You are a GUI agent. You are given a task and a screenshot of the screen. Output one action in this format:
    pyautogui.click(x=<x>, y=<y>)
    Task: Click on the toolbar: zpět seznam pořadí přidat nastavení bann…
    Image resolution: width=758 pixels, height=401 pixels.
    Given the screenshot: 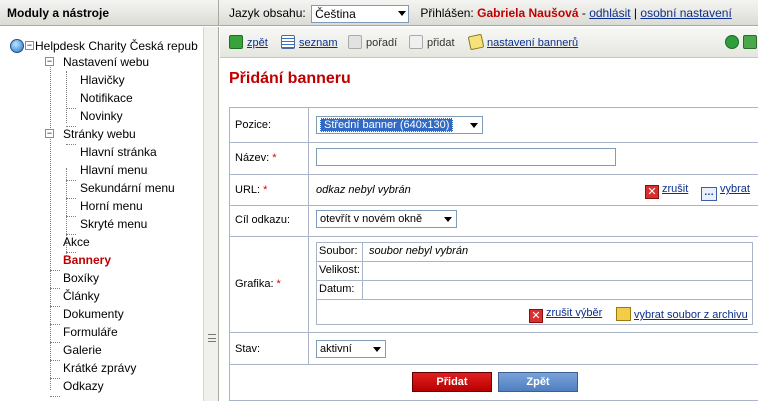 What is the action you would take?
    pyautogui.click(x=489, y=42)
    